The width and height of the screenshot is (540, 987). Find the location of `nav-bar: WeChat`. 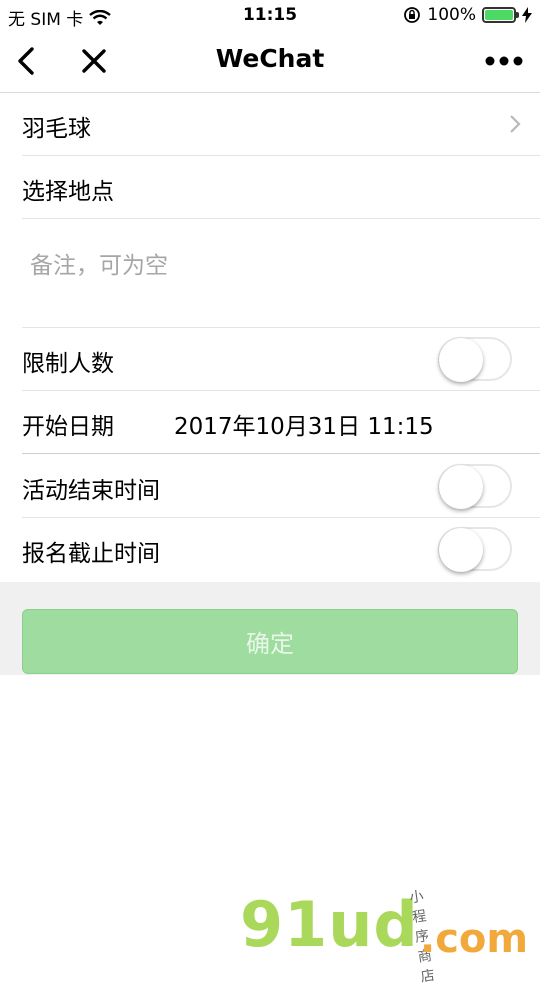

nav-bar: WeChat is located at coordinates (270, 61).